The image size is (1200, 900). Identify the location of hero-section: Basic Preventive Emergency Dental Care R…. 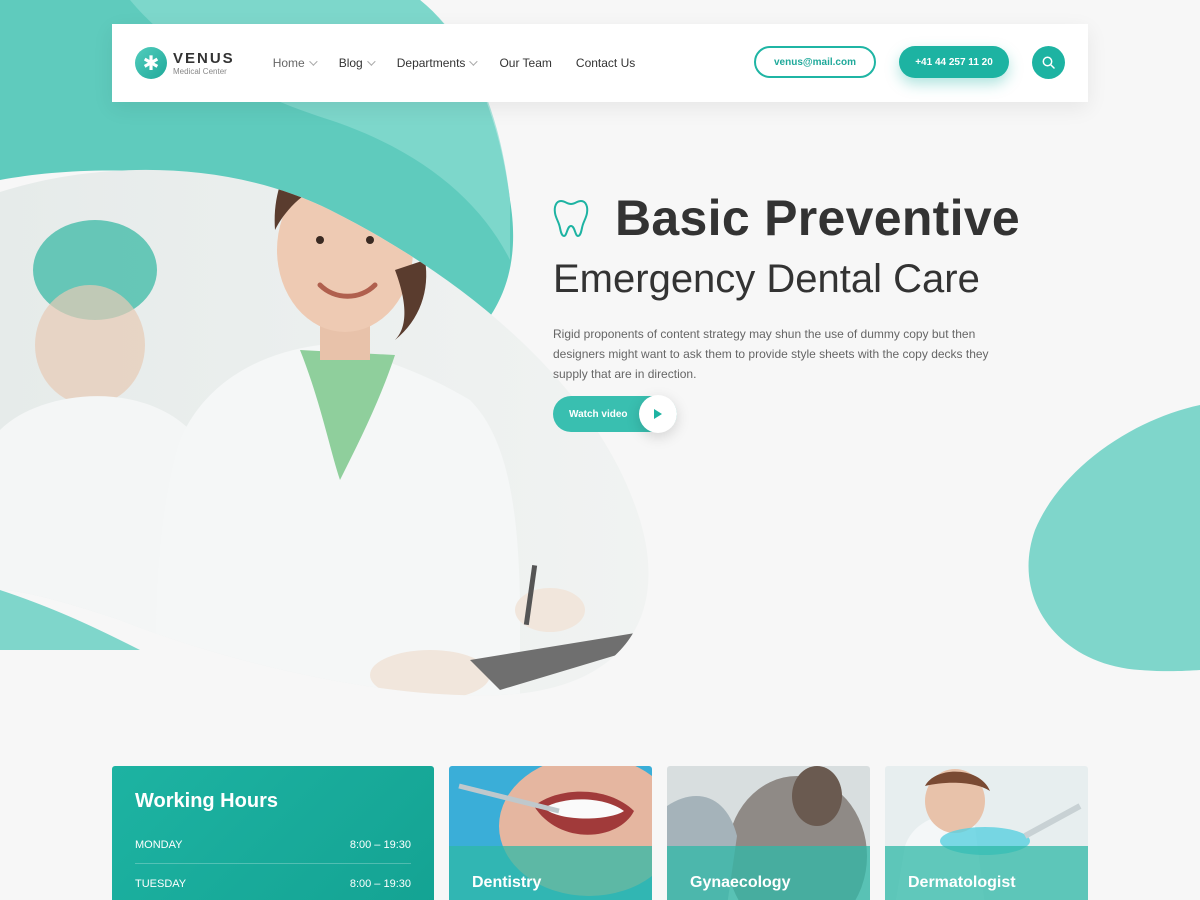
(813, 310).